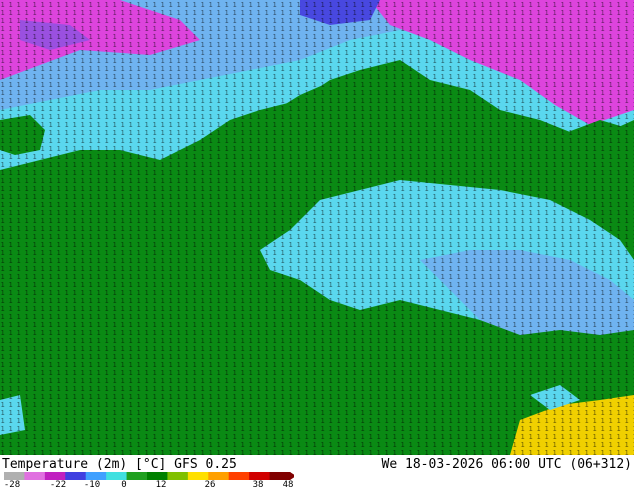  I want to click on legend-tick-label: 38, so click(258, 485).